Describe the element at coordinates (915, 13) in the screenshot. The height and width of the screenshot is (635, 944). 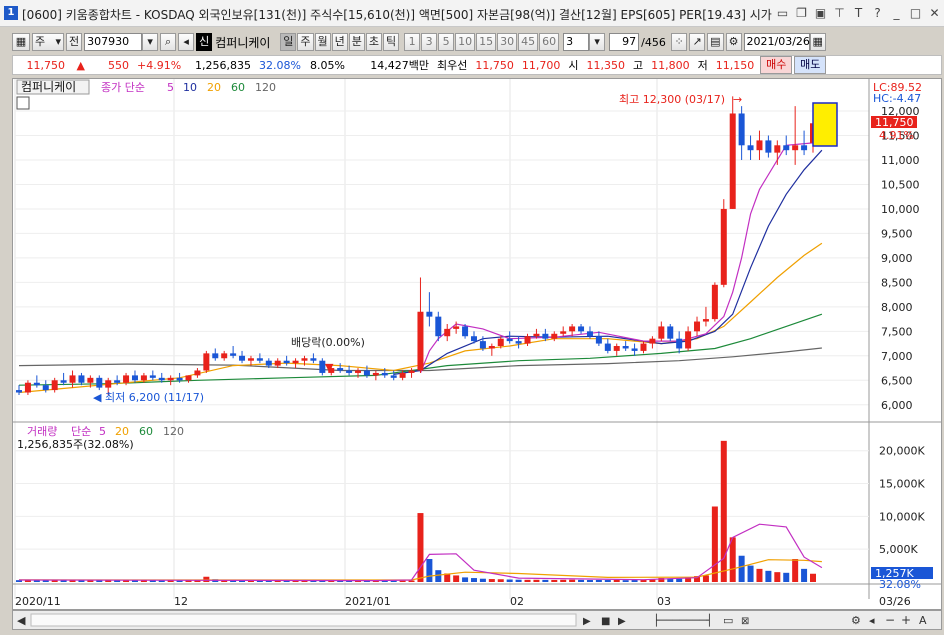
I see `window-maximize-icon: □` at that location.